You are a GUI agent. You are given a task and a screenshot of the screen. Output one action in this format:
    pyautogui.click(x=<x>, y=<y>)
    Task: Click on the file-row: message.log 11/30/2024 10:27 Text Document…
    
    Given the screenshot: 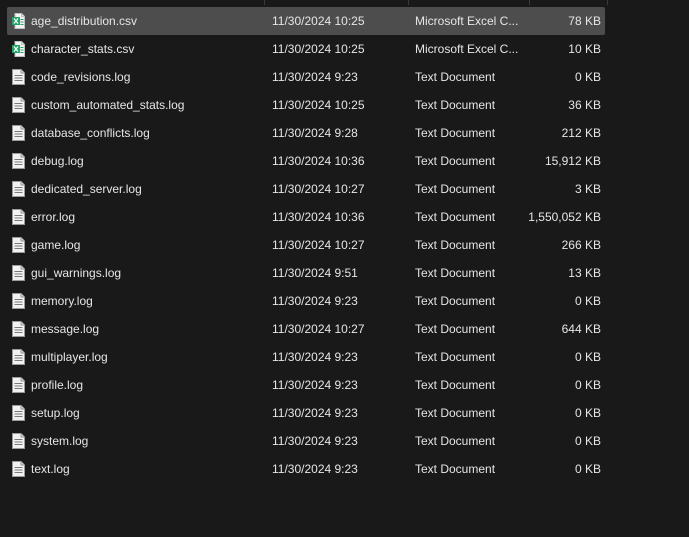 What is the action you would take?
    pyautogui.click(x=306, y=329)
    